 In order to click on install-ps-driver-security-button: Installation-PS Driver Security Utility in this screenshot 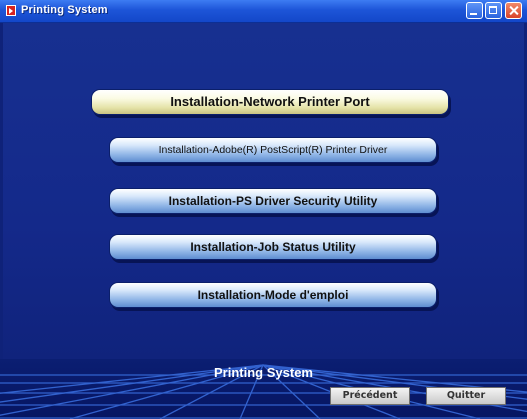, I will do `click(273, 201)`.